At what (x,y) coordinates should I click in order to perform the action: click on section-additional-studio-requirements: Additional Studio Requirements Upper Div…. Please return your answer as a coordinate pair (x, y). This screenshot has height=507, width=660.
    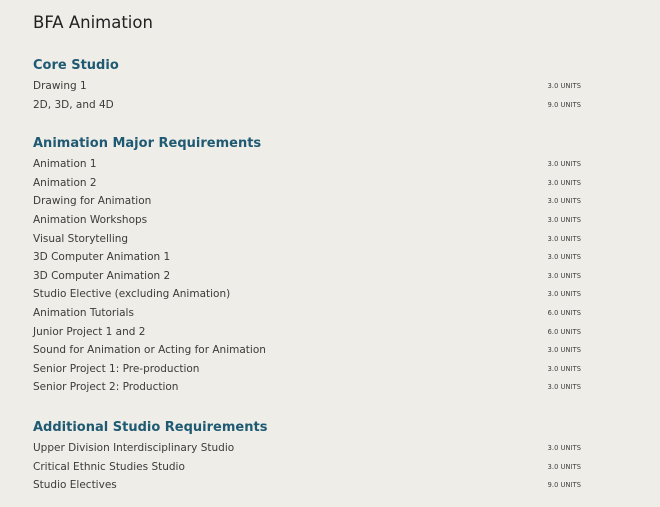
    Looking at the image, I should click on (307, 456).